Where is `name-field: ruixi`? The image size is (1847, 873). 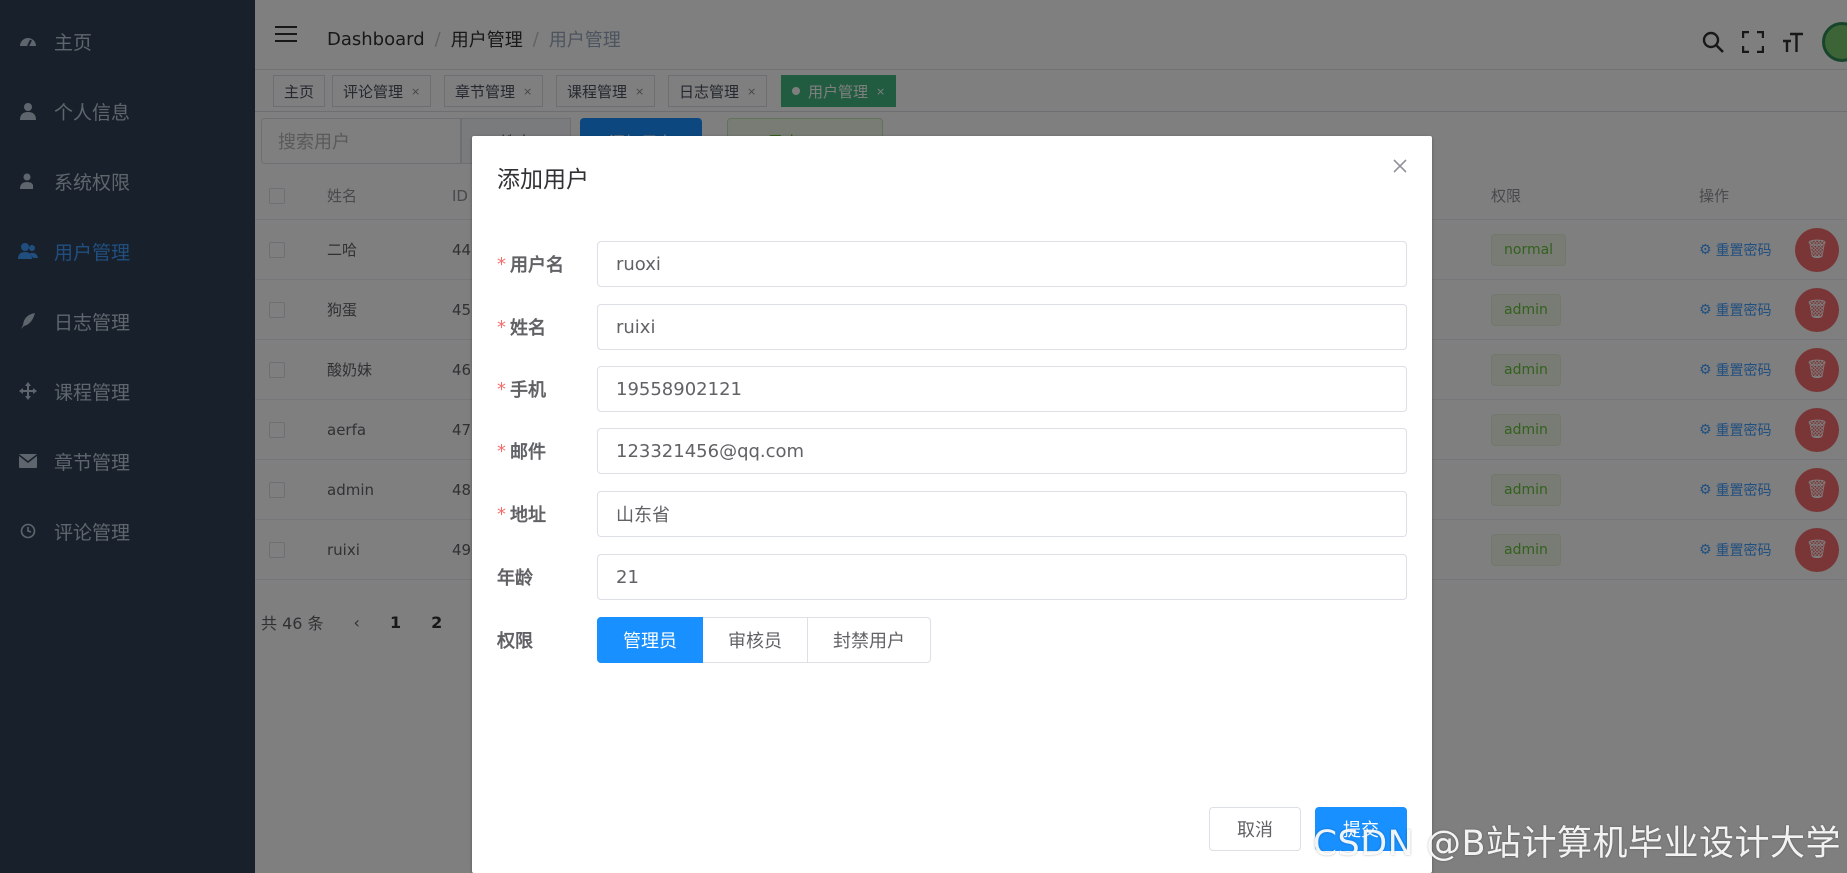 name-field: ruixi is located at coordinates (1002, 327).